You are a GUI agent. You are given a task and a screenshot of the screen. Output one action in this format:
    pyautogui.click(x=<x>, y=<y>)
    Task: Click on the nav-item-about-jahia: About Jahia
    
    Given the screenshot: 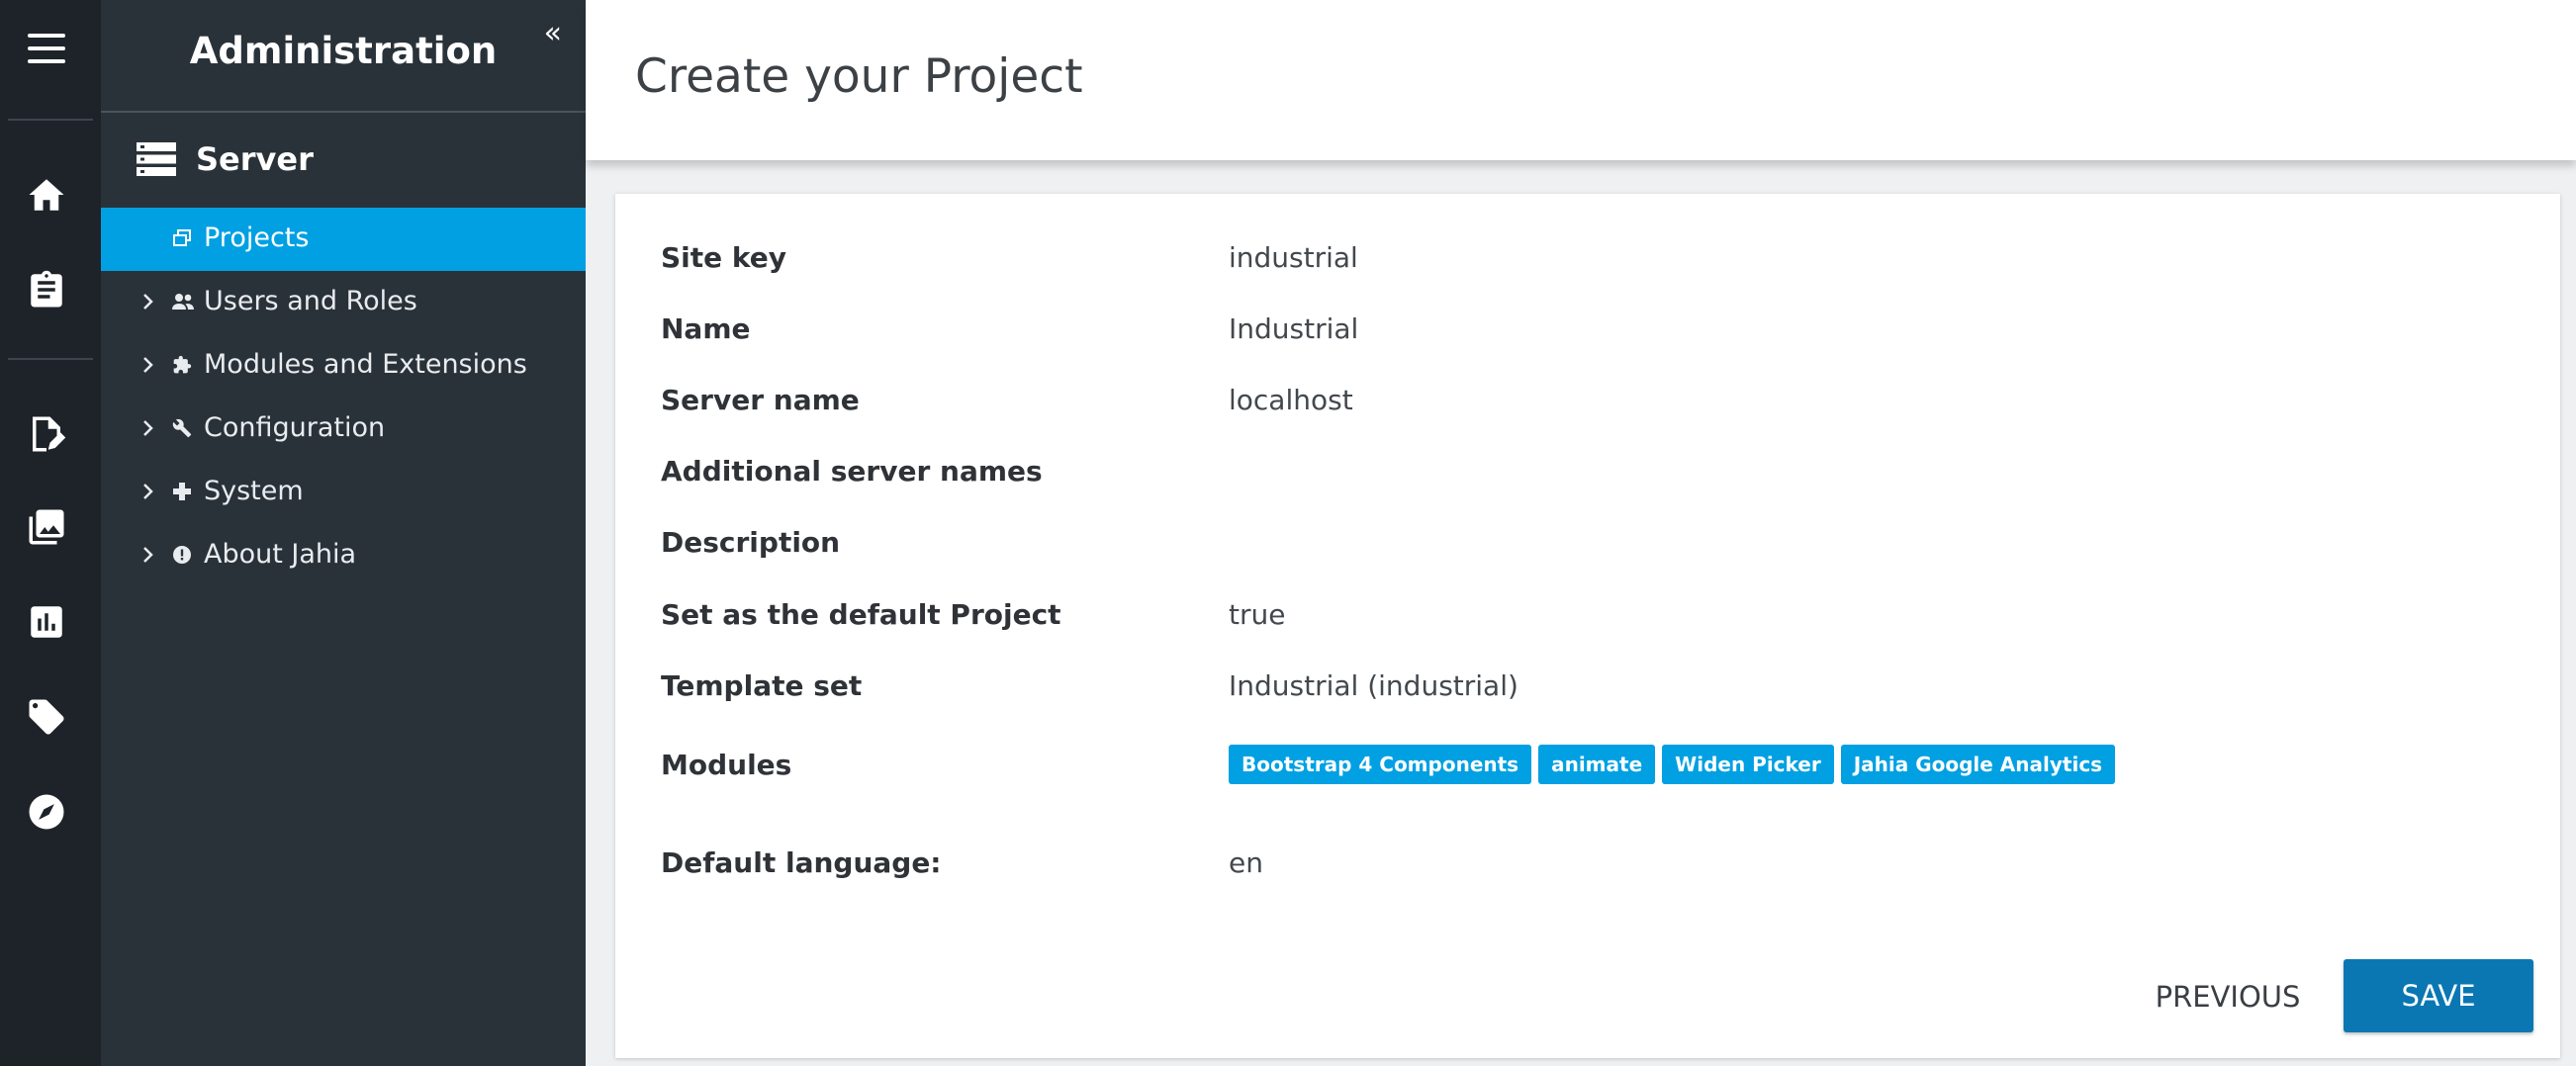 What is the action you would take?
    pyautogui.click(x=343, y=556)
    